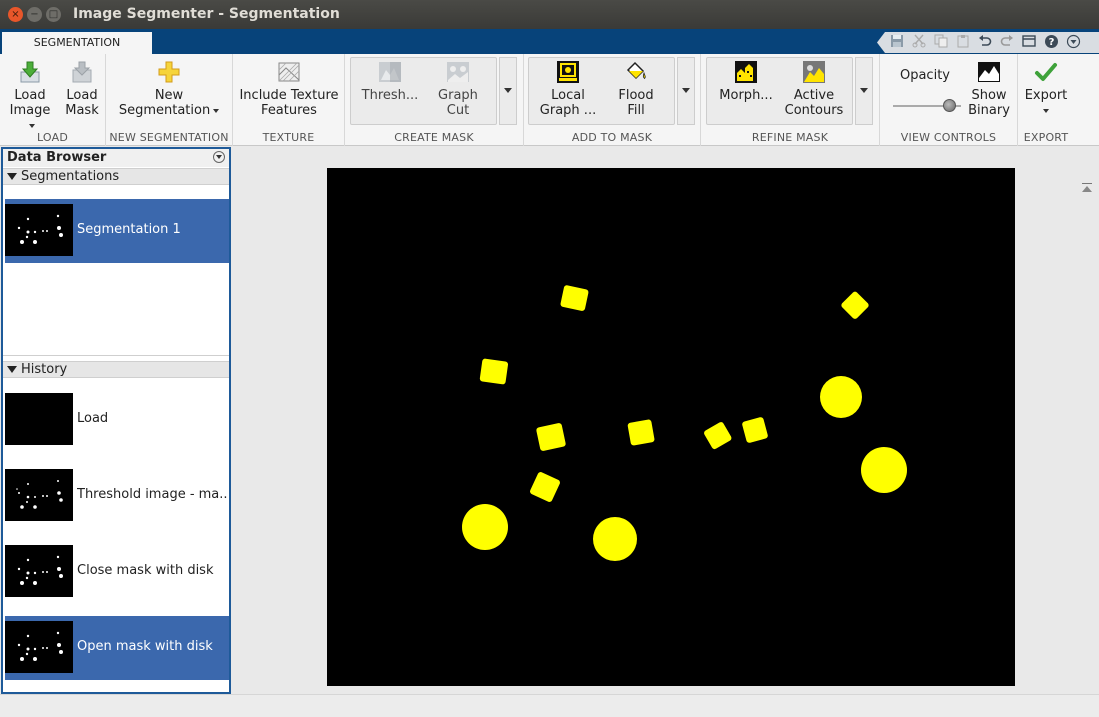 This screenshot has height=717, width=1099. Describe the element at coordinates (686, 91) in the screenshot. I see `add-to-mask-expand-button` at that location.